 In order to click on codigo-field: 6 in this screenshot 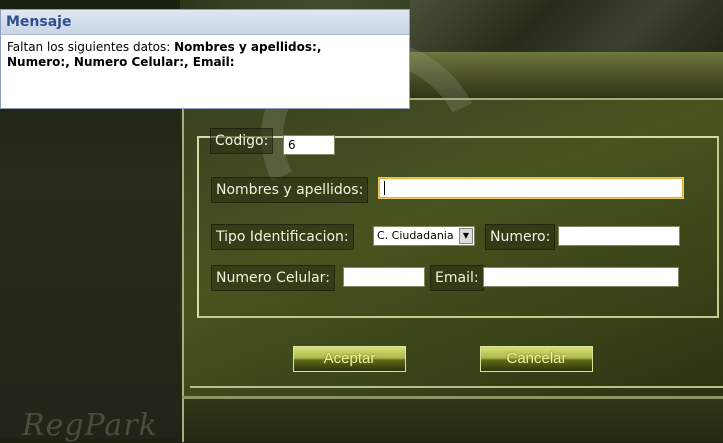, I will do `click(309, 145)`.